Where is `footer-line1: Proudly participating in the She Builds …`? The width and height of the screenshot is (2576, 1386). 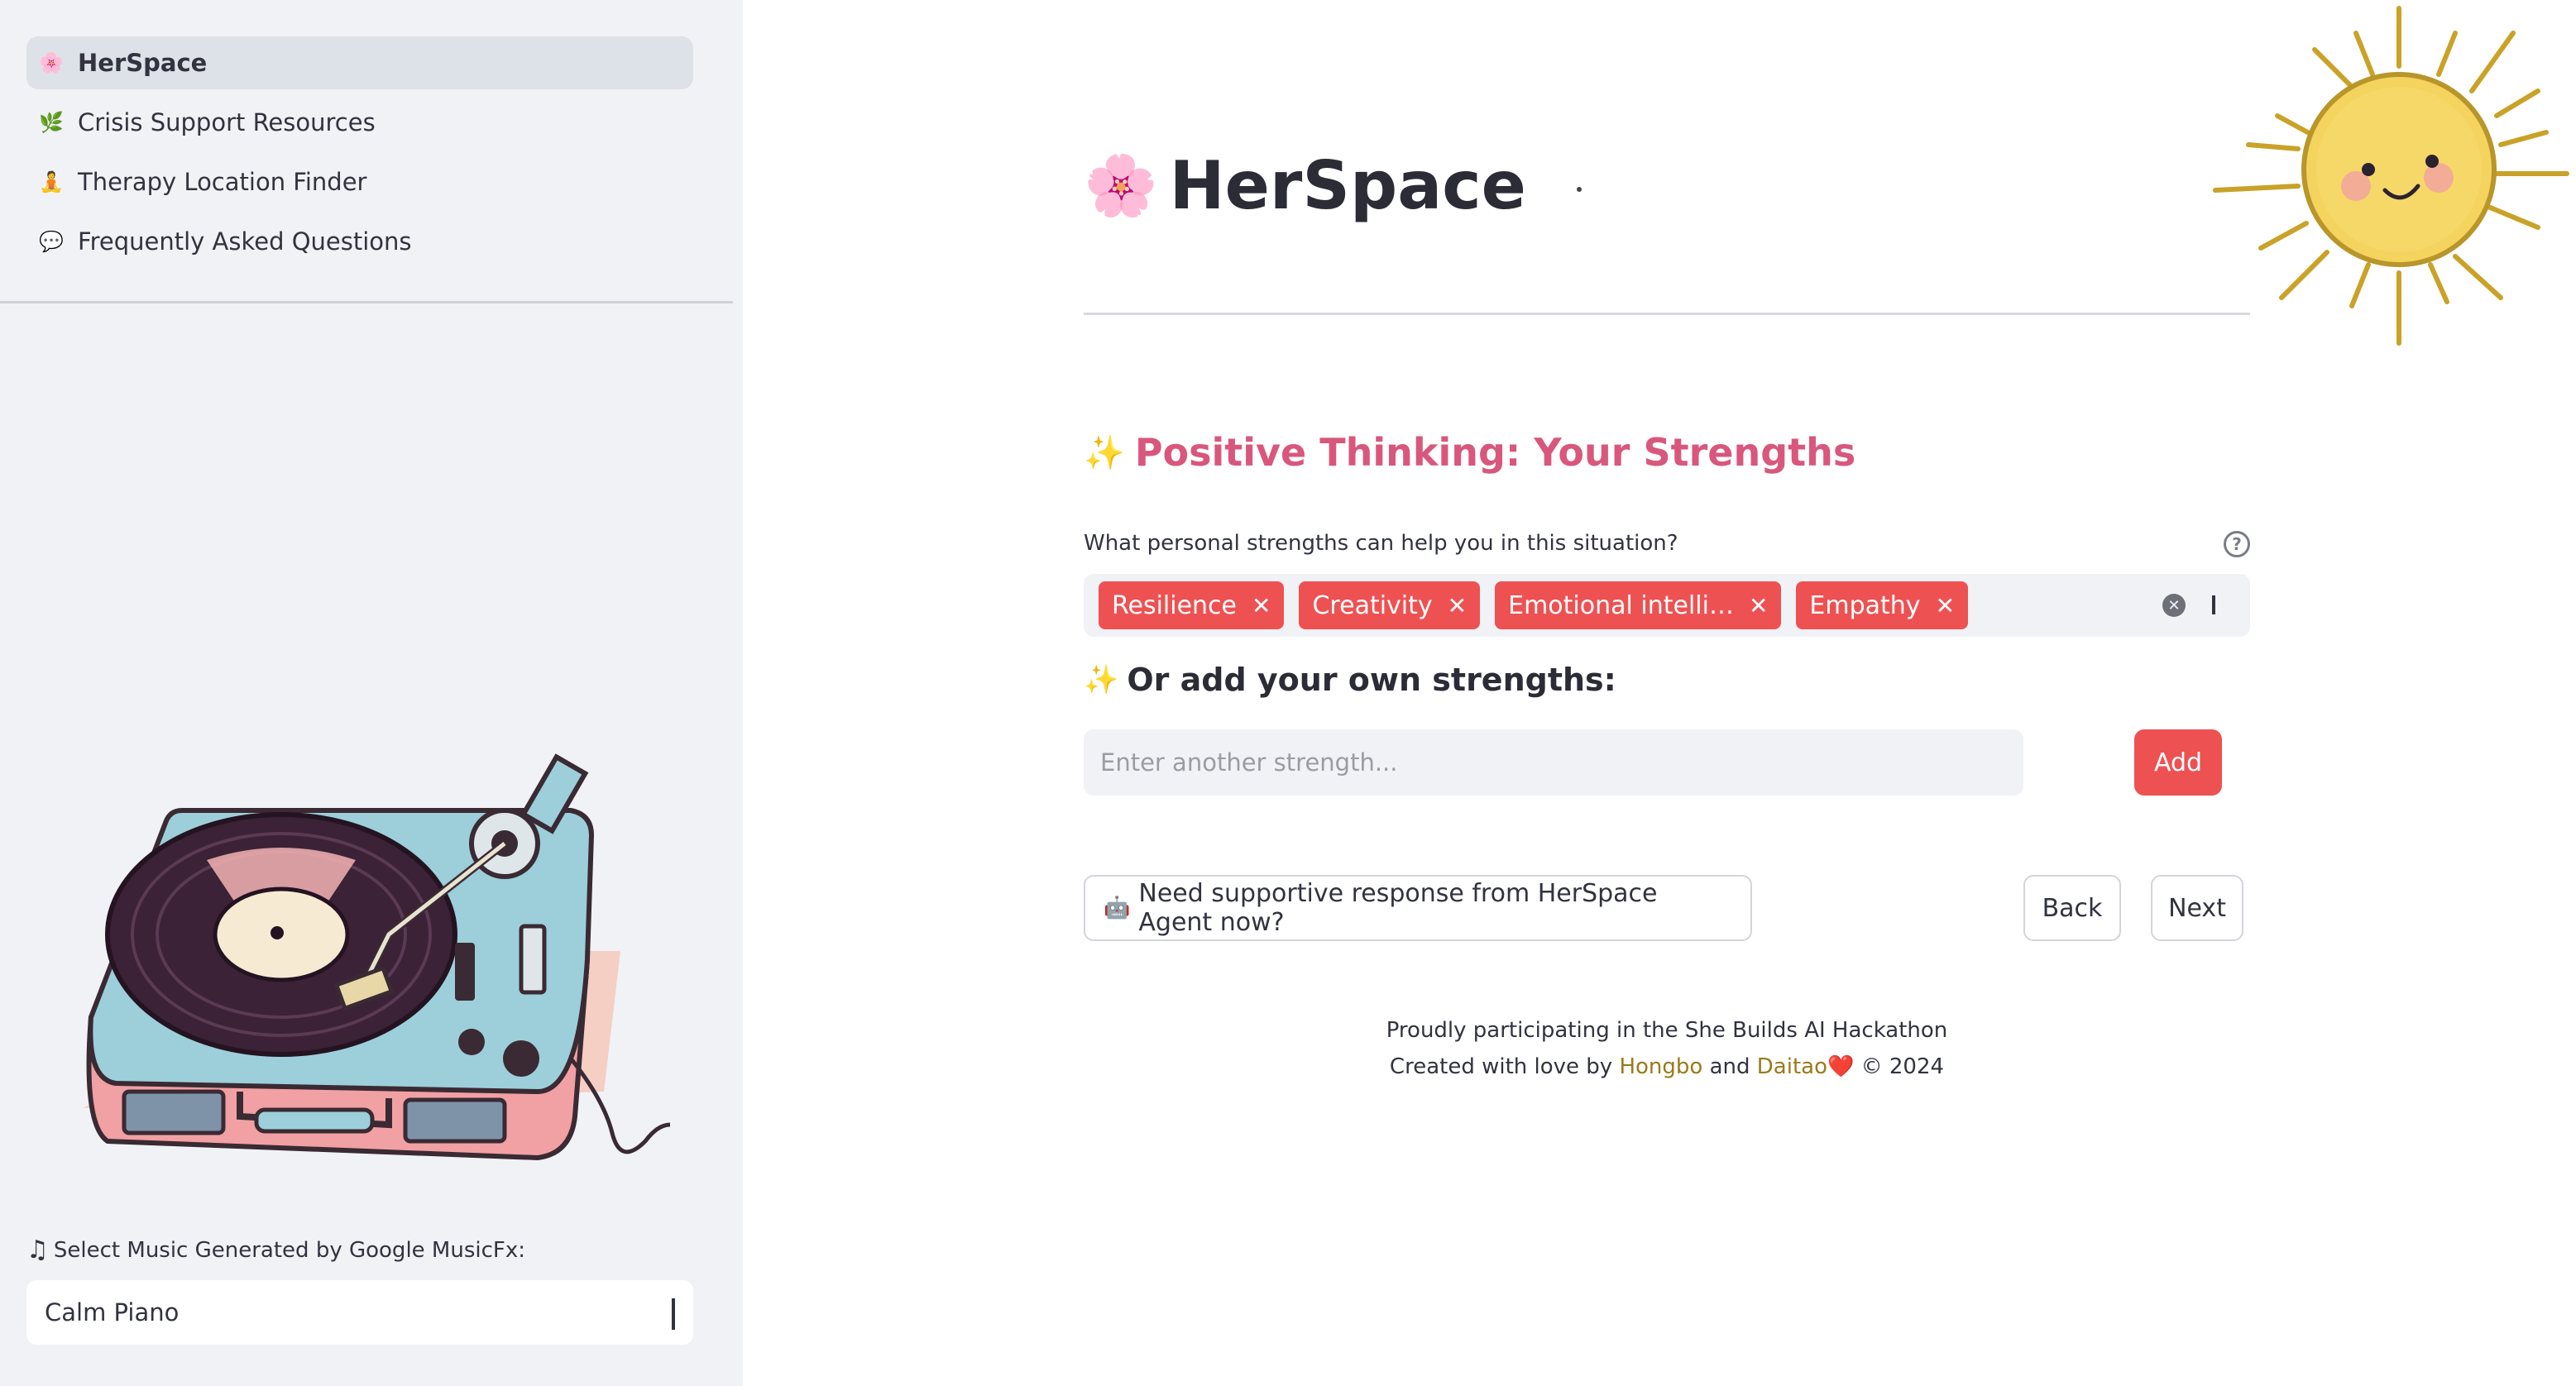
footer-line1: Proudly participating in the She Builds … is located at coordinates (1667, 1030).